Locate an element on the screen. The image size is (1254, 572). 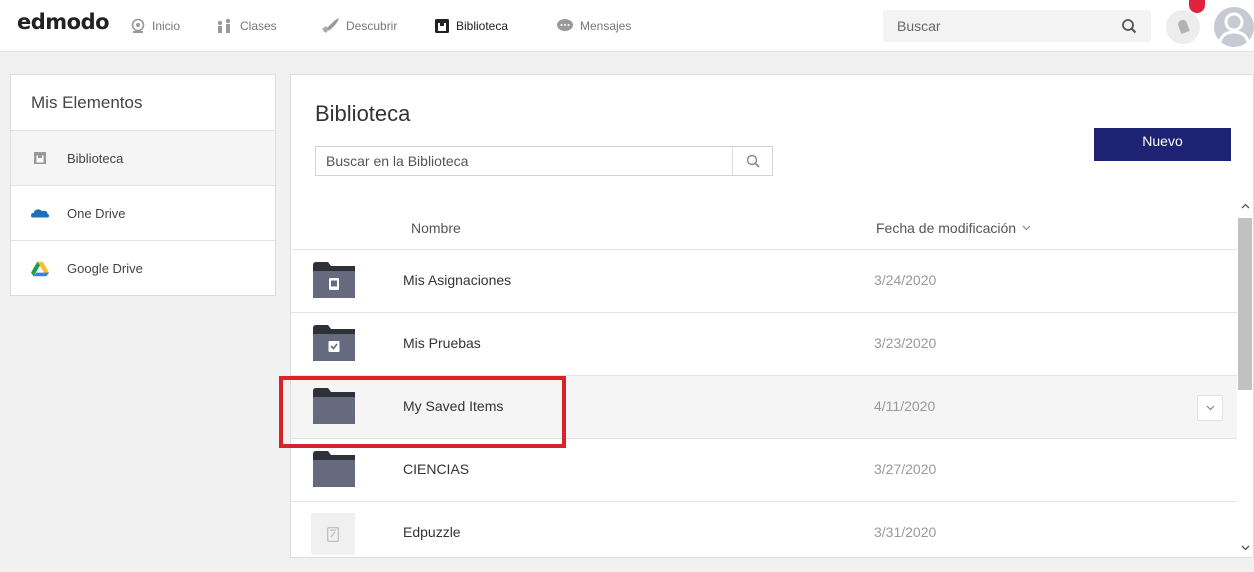
sidebar-item-label: Biblioteca is located at coordinates (95, 158).